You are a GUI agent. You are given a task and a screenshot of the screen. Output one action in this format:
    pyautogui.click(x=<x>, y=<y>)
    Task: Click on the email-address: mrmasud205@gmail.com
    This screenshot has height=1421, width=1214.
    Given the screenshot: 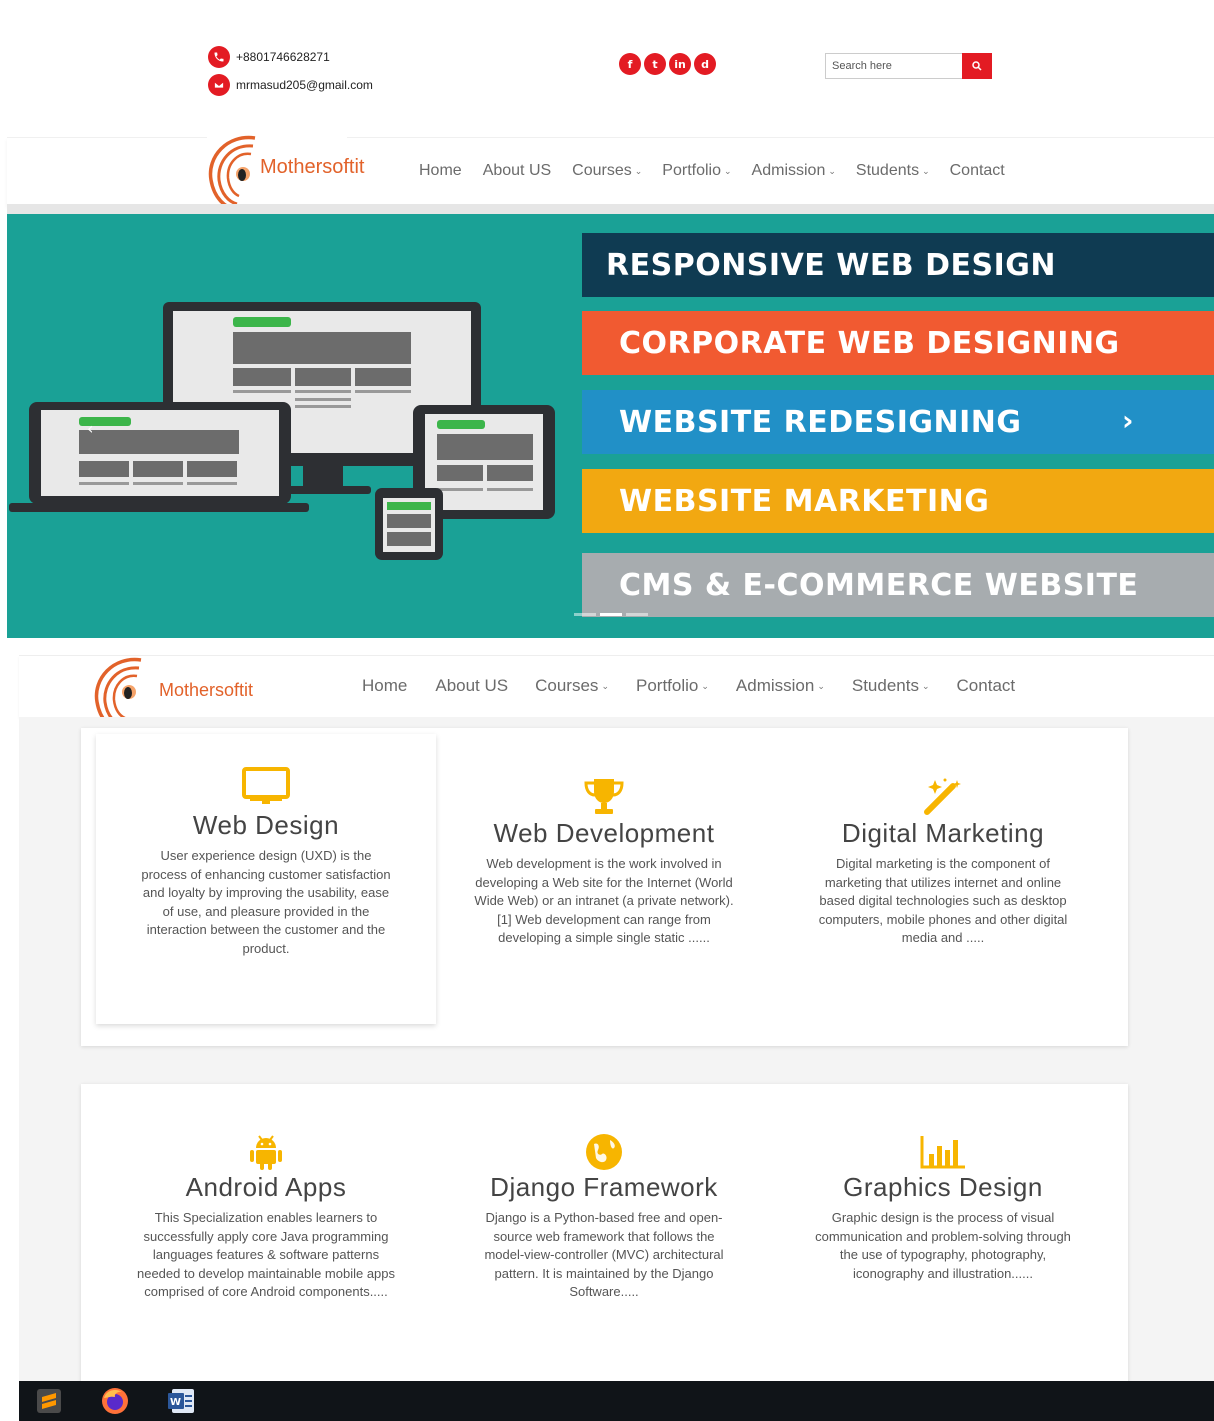 What is the action you would take?
    pyautogui.click(x=304, y=85)
    